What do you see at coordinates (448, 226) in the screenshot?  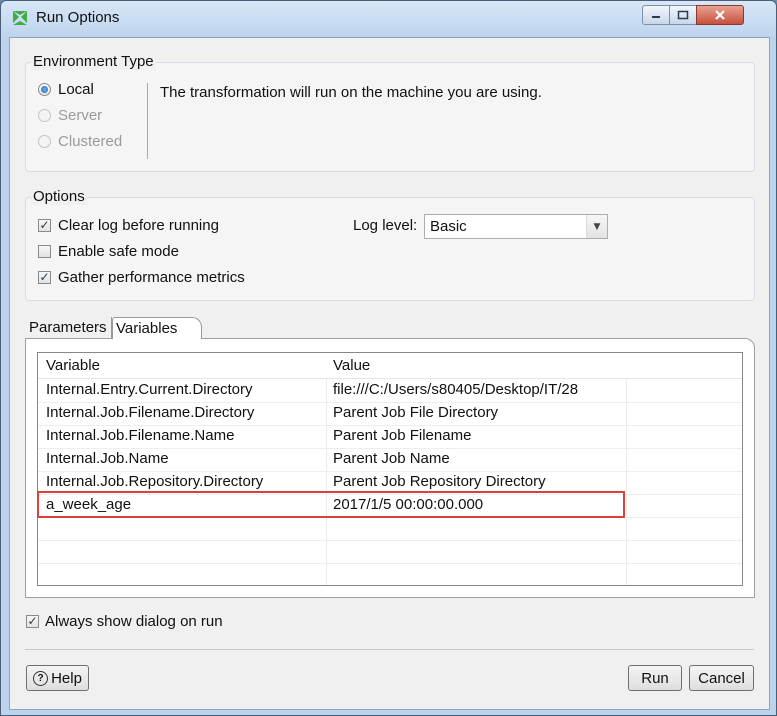 I see `log-level-value: Basic` at bounding box center [448, 226].